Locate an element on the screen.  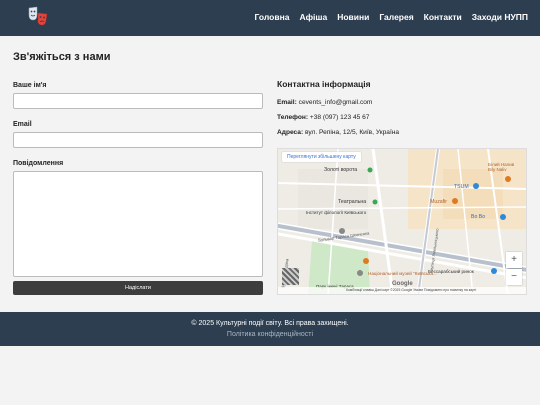
contact-phone: Телефон: +38 (097) 123 45 67 is located at coordinates (323, 117).